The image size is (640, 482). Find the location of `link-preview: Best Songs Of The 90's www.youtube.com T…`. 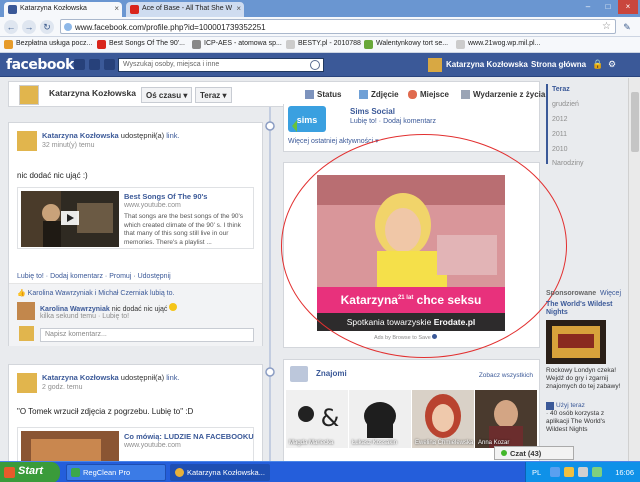

link-preview: Best Songs Of The 90's www.youtube.com T… is located at coordinates (135, 218).